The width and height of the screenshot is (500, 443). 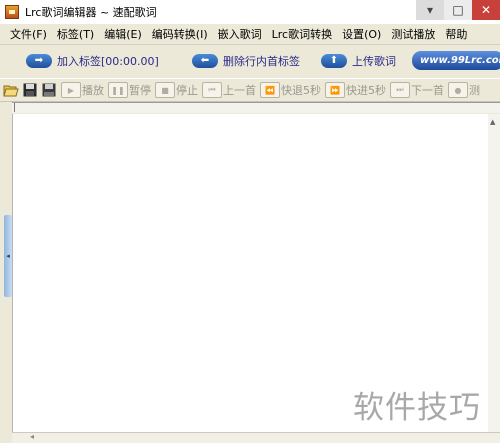 What do you see at coordinates (374, 61) in the screenshot?
I see `upload-label: 上传歌词` at bounding box center [374, 61].